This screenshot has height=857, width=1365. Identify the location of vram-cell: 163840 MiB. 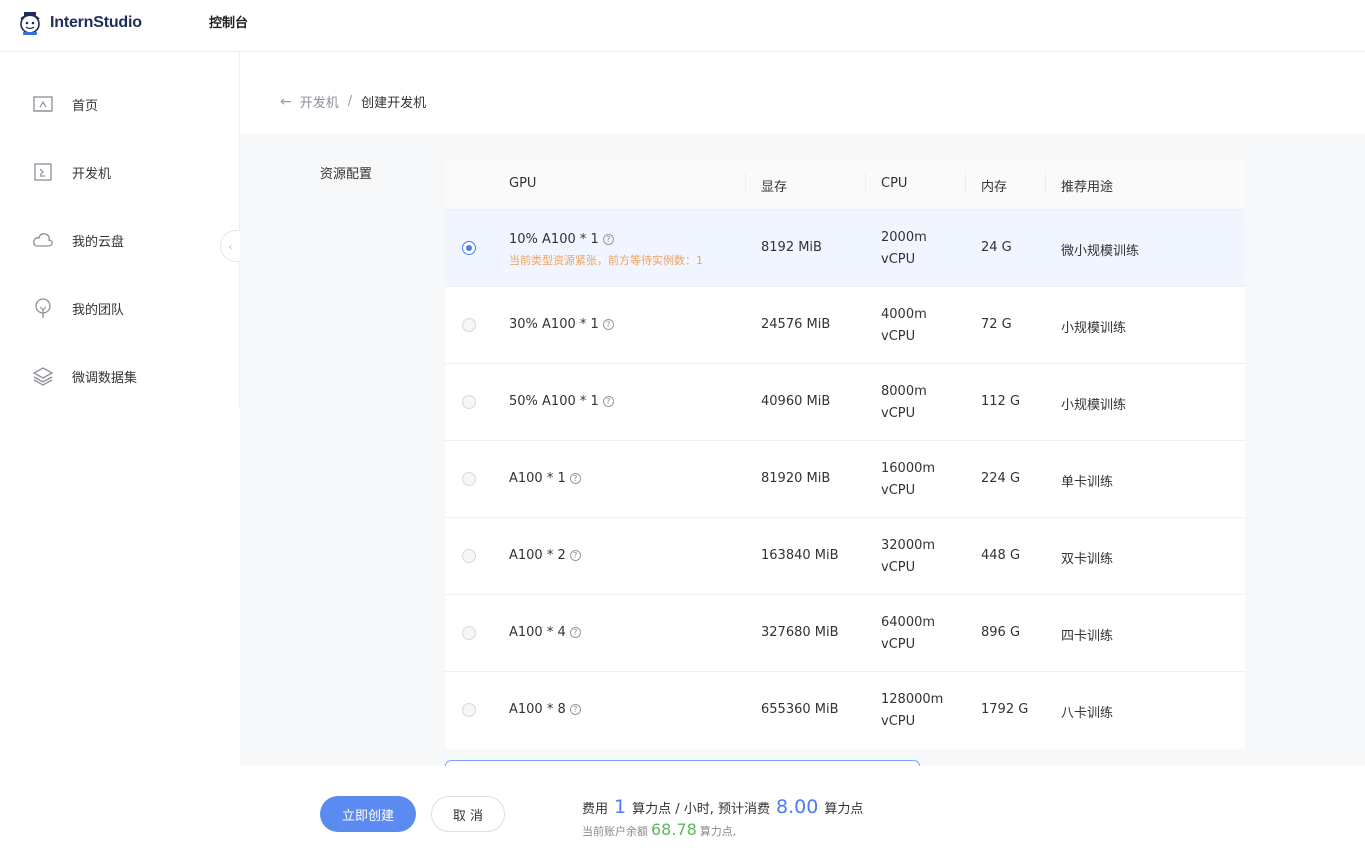
(800, 555).